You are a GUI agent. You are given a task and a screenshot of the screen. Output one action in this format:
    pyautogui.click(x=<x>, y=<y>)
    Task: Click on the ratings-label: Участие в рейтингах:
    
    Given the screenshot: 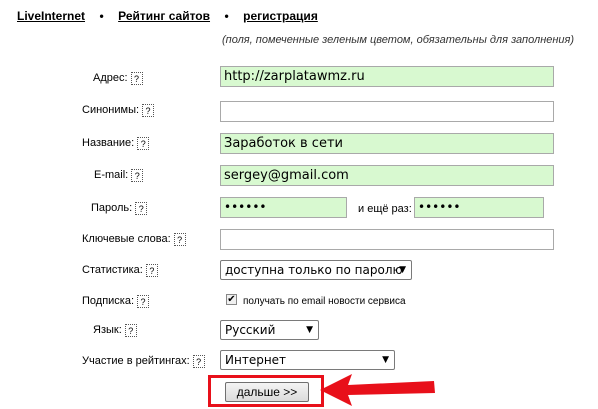 What is the action you would take?
    pyautogui.click(x=136, y=361)
    